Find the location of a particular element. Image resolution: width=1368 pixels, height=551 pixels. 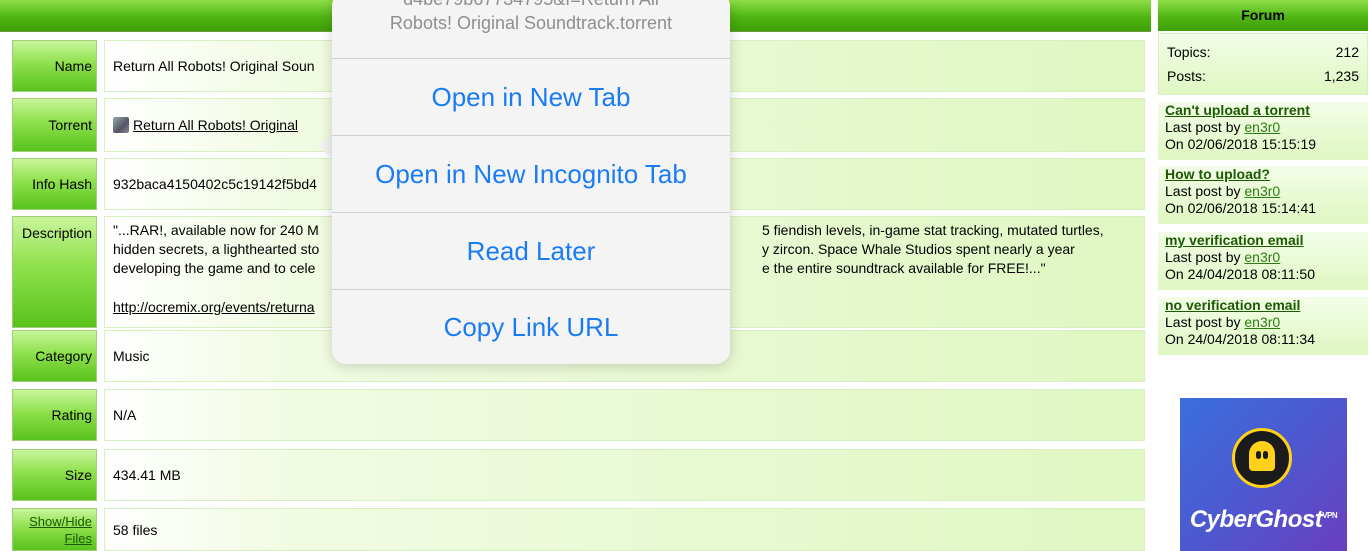

forum-post-date: On 24/04/2018 08:11:50 is located at coordinates (1240, 274).